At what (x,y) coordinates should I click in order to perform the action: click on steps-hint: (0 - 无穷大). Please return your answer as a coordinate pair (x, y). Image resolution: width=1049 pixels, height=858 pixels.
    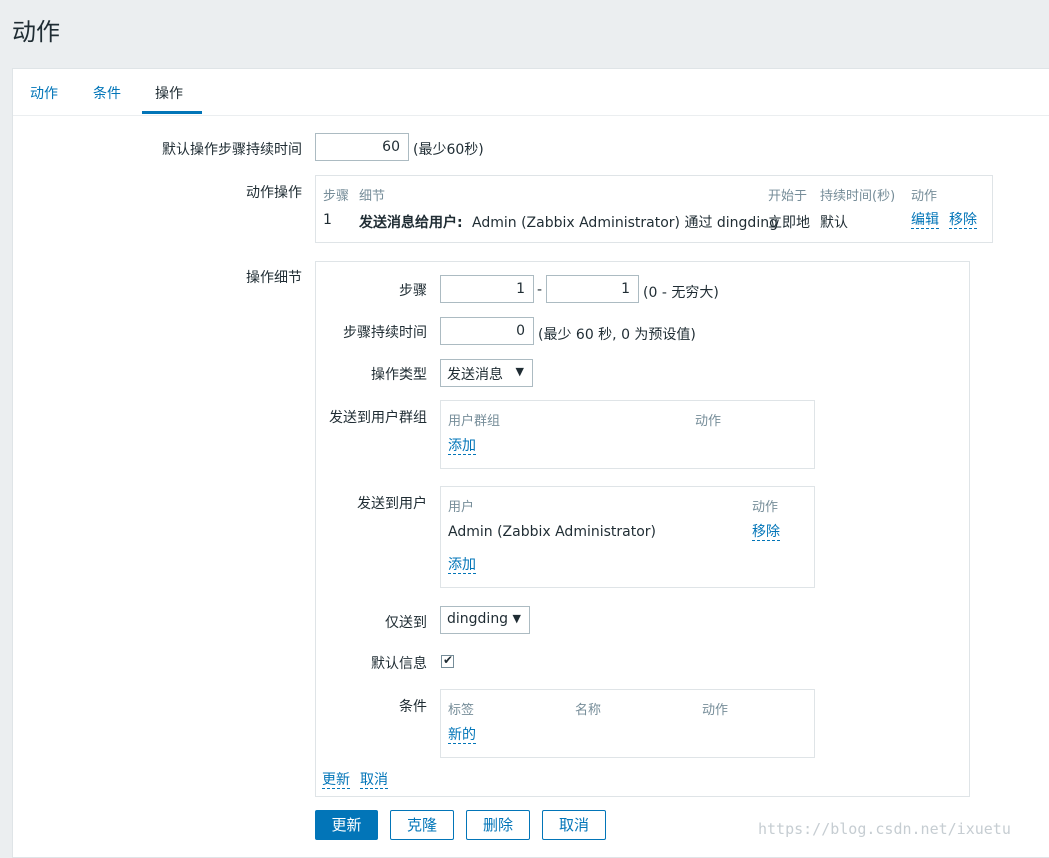
    Looking at the image, I should click on (681, 293).